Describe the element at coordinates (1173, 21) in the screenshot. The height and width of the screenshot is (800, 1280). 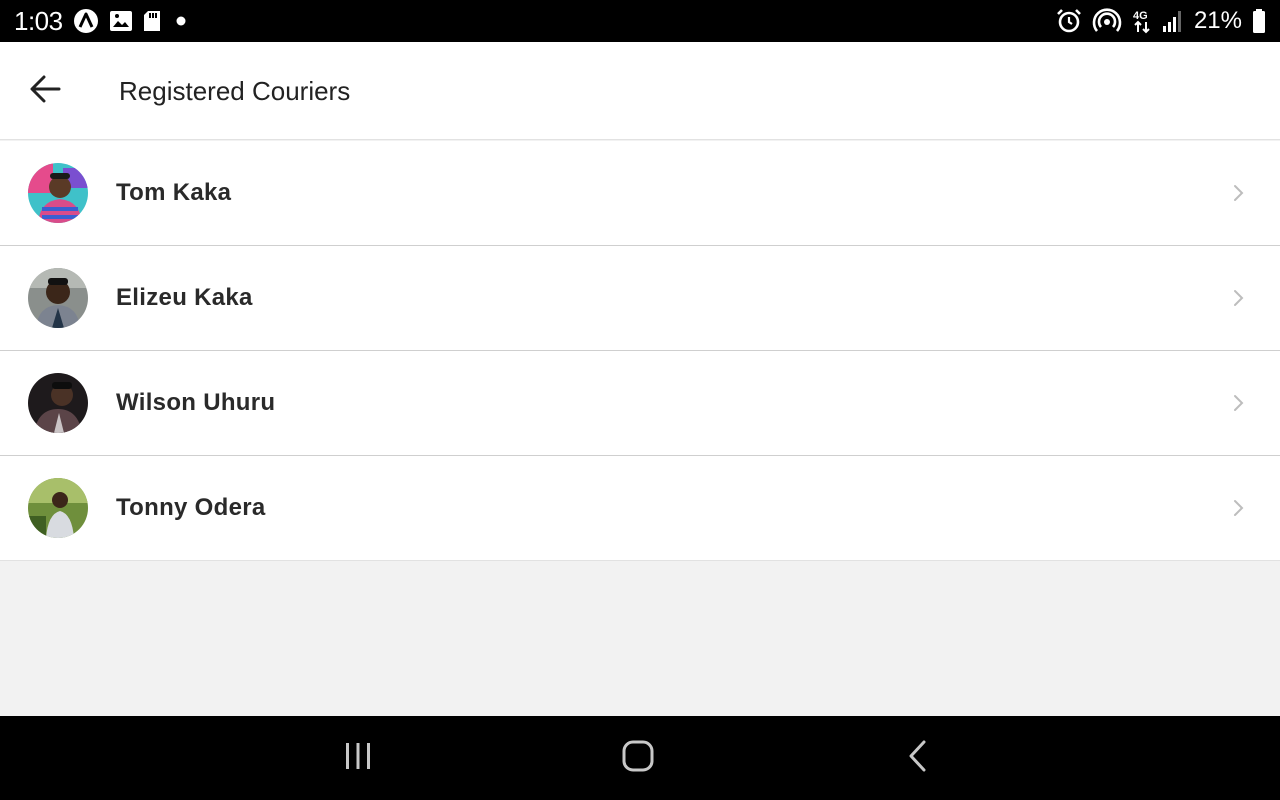
I see `signal-icon` at that location.